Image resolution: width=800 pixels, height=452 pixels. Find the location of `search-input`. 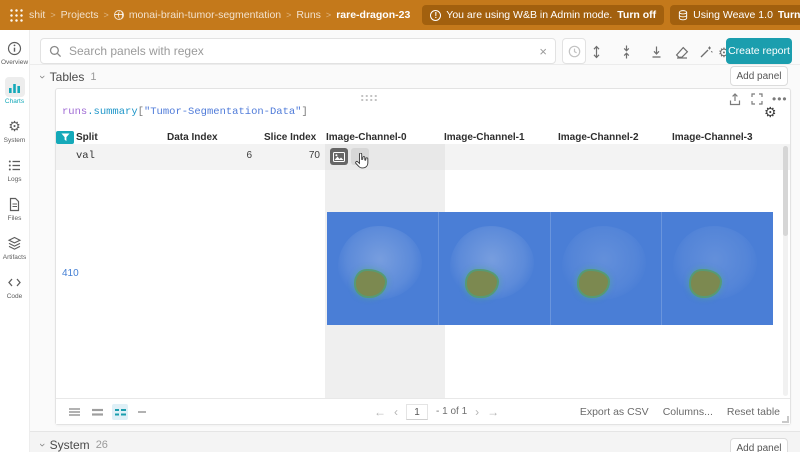

search-input is located at coordinates (301, 51).